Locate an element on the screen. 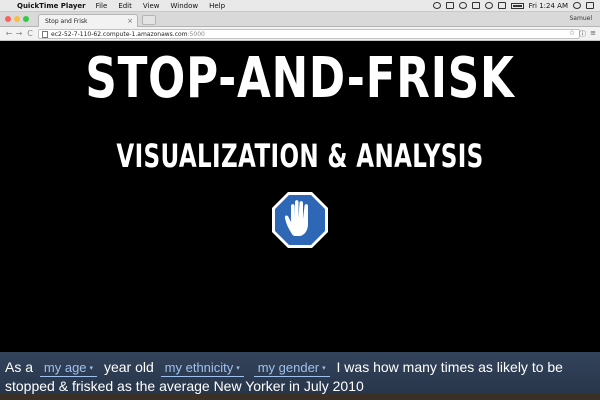  wifi-icon is located at coordinates (488, 5).